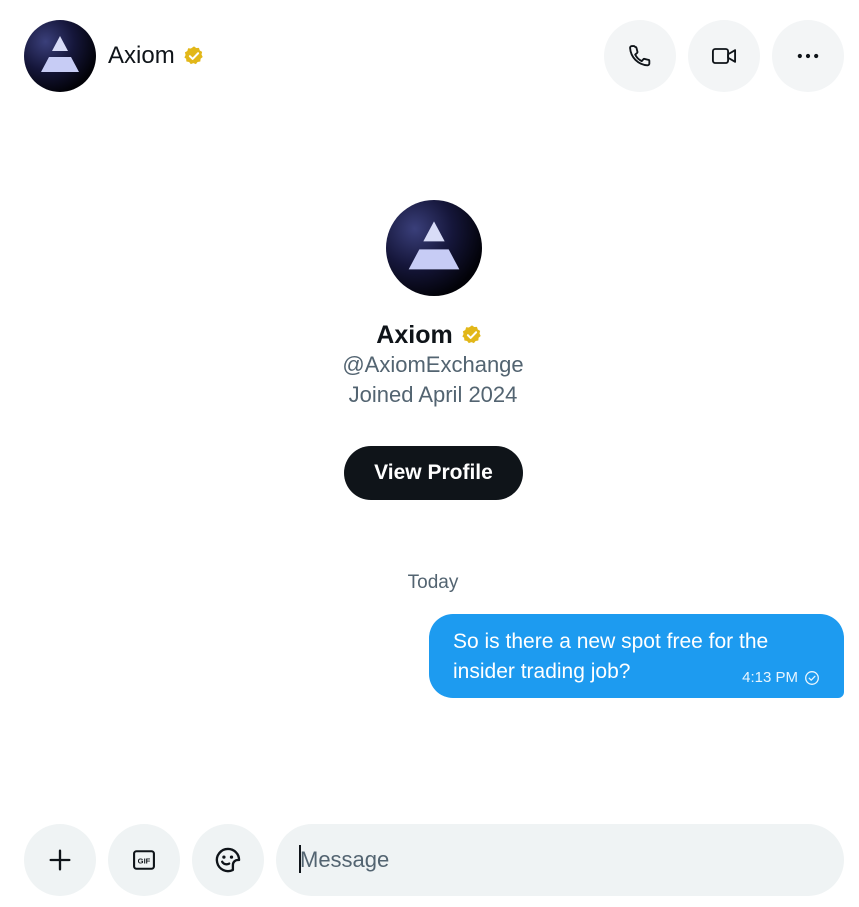 The image size is (859, 907). I want to click on sent-check-icon, so click(812, 677).